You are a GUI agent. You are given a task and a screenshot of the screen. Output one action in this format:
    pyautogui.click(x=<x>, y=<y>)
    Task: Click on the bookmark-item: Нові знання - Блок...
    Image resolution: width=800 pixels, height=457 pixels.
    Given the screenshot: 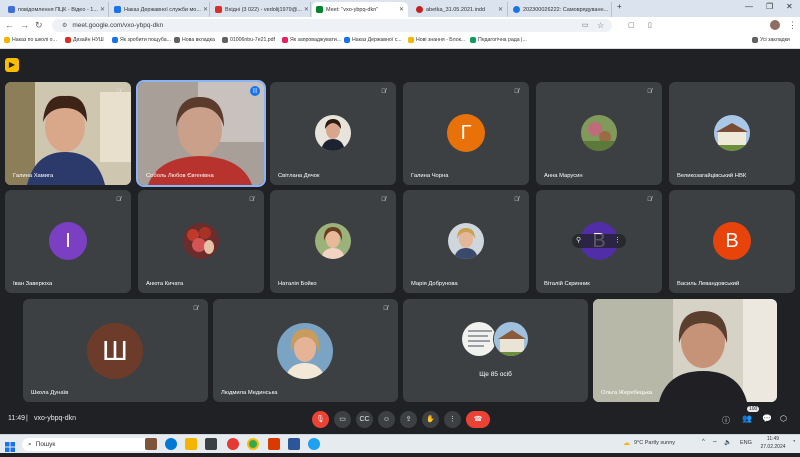 What is the action you would take?
    pyautogui.click(x=436, y=40)
    